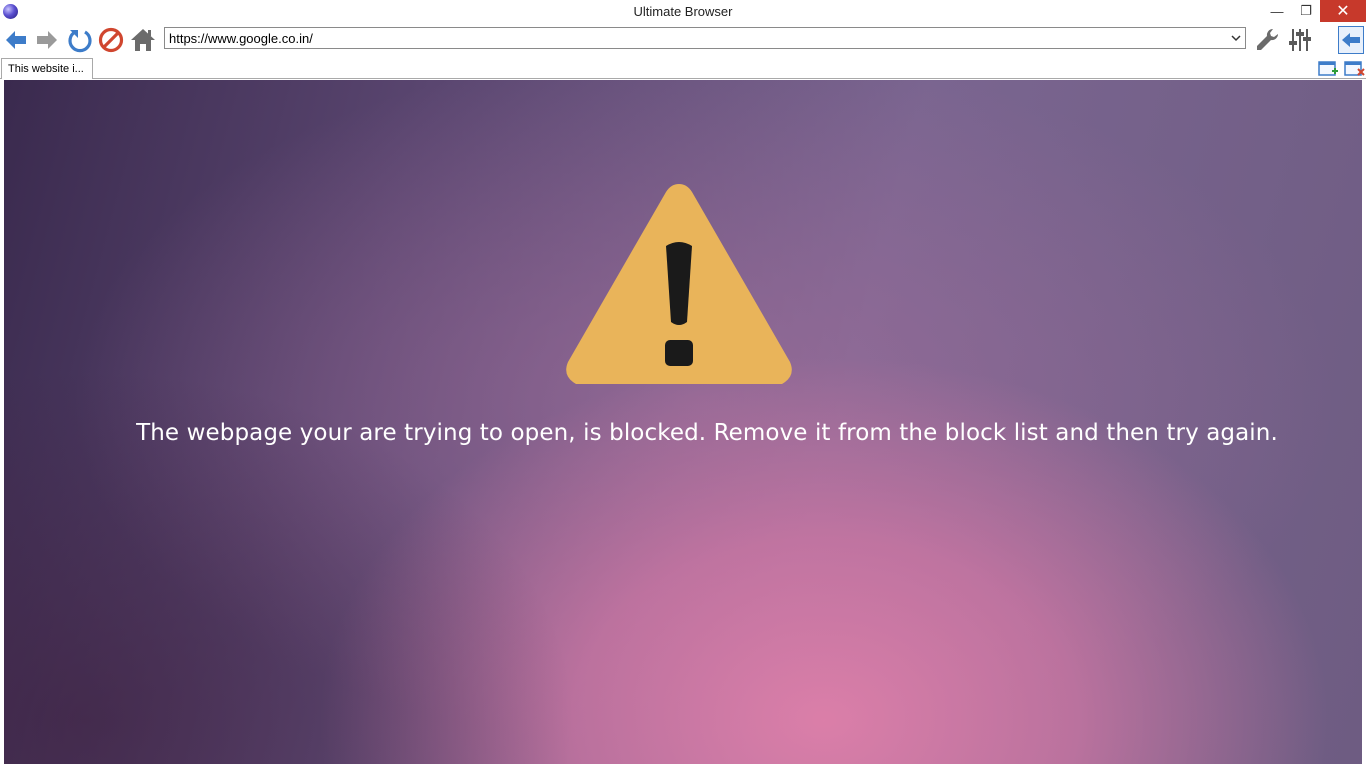  I want to click on reload-icon, so click(80, 41).